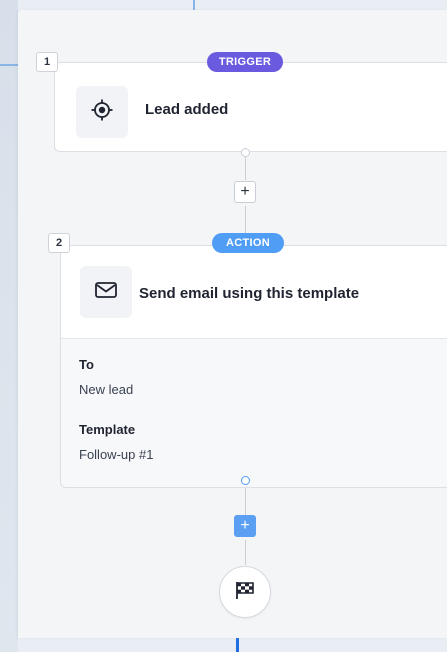 This screenshot has height=652, width=447. What do you see at coordinates (116, 454) in the screenshot?
I see `template-value: Follow-up #1` at bounding box center [116, 454].